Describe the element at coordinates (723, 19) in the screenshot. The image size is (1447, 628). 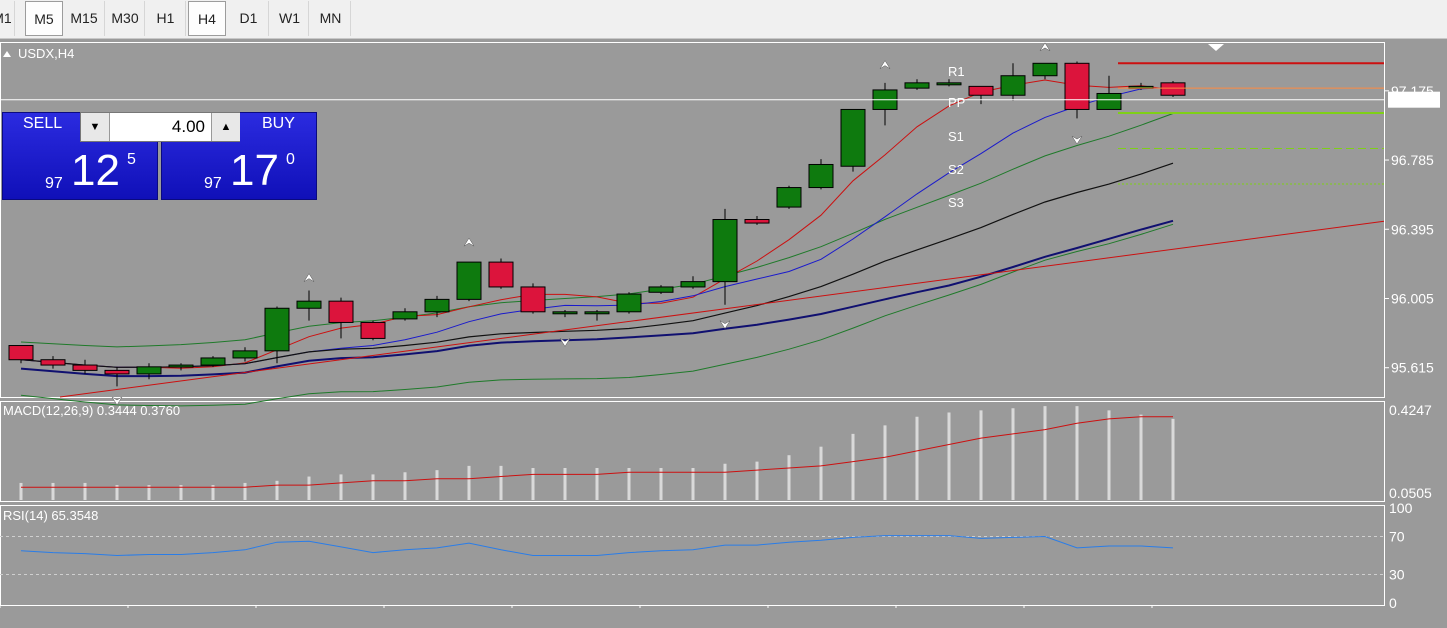
I see `timeframe-toolbar: M1 M5M15M30H1H4D1W1MN` at that location.